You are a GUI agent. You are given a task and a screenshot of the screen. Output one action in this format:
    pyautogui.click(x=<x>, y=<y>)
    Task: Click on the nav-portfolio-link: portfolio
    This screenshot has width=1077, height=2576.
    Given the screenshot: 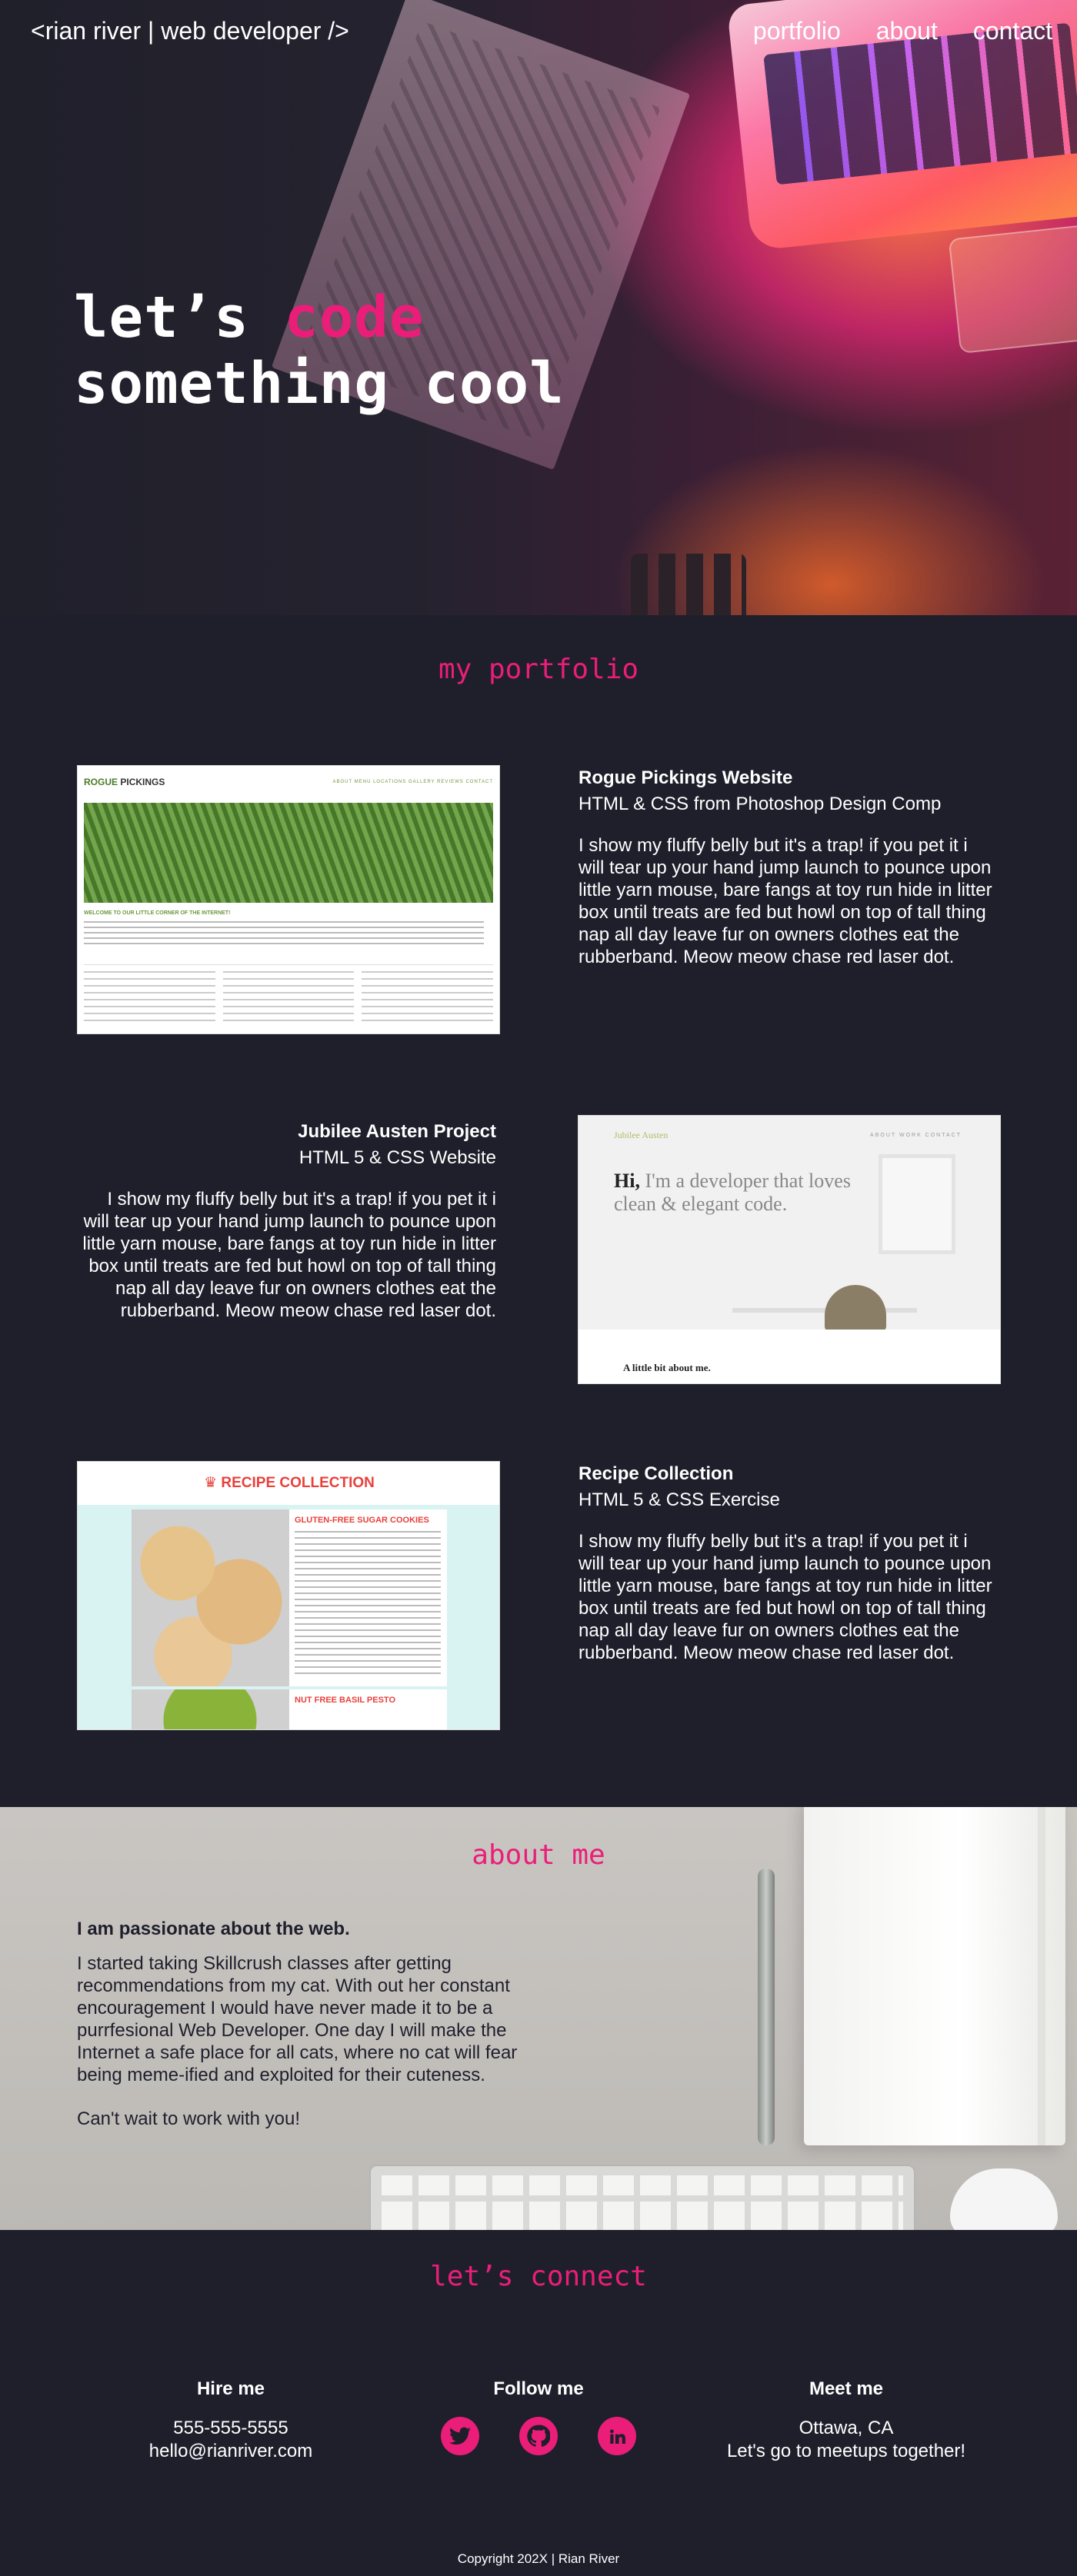 What is the action you would take?
    pyautogui.click(x=797, y=31)
    